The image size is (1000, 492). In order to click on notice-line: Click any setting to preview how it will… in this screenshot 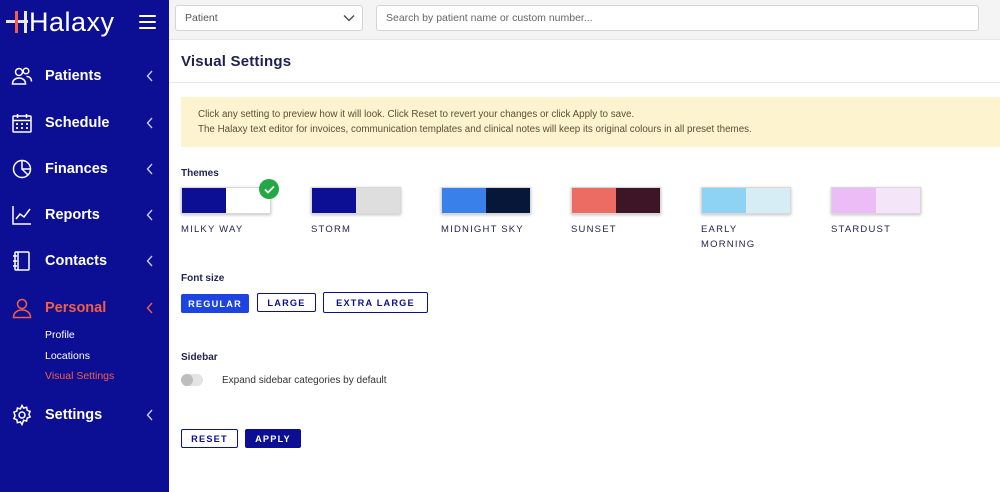, I will do `click(416, 114)`.